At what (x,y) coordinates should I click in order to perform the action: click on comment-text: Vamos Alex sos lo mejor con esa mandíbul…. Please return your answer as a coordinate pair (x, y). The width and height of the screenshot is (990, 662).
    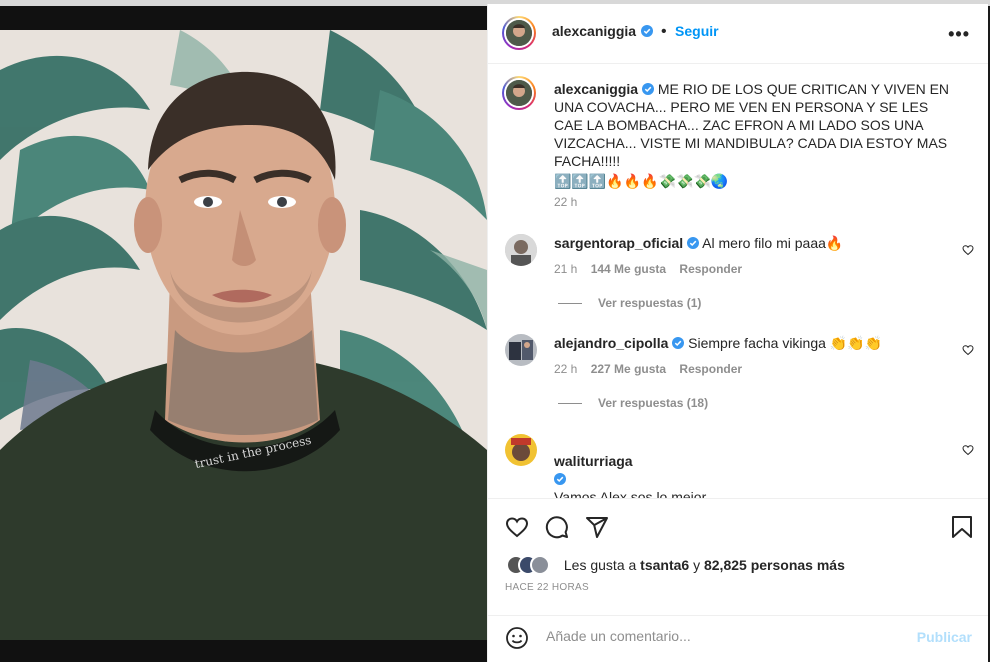
    Looking at the image, I should click on (630, 493).